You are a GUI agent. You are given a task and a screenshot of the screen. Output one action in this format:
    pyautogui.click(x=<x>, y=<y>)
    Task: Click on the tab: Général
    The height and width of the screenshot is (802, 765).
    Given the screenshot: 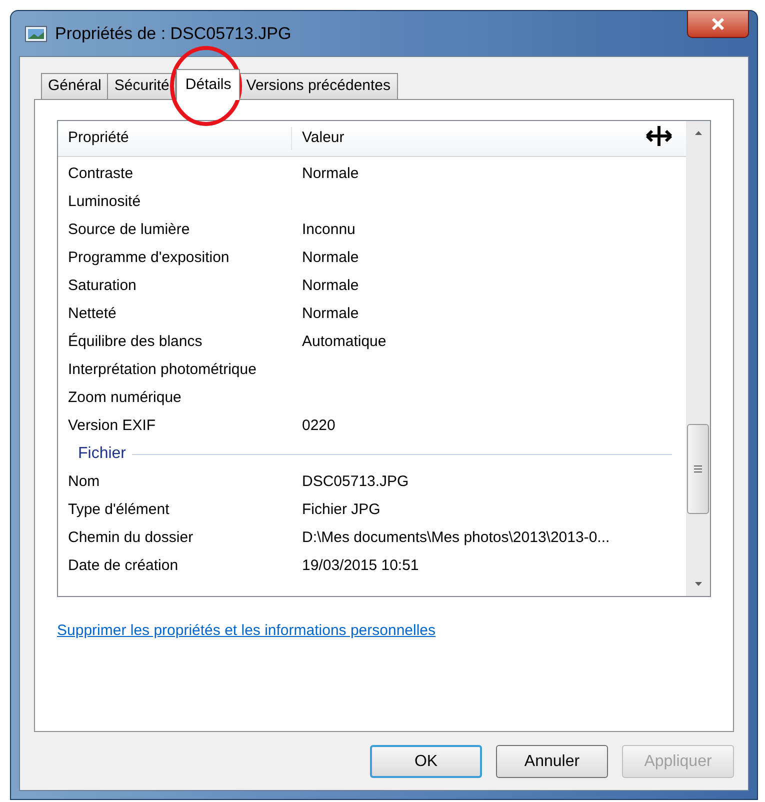 What is the action you would take?
    pyautogui.click(x=74, y=86)
    